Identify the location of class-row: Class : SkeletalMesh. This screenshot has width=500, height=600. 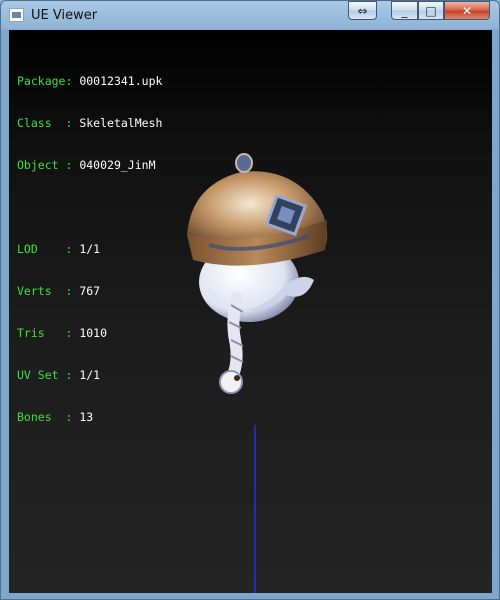
(89, 123).